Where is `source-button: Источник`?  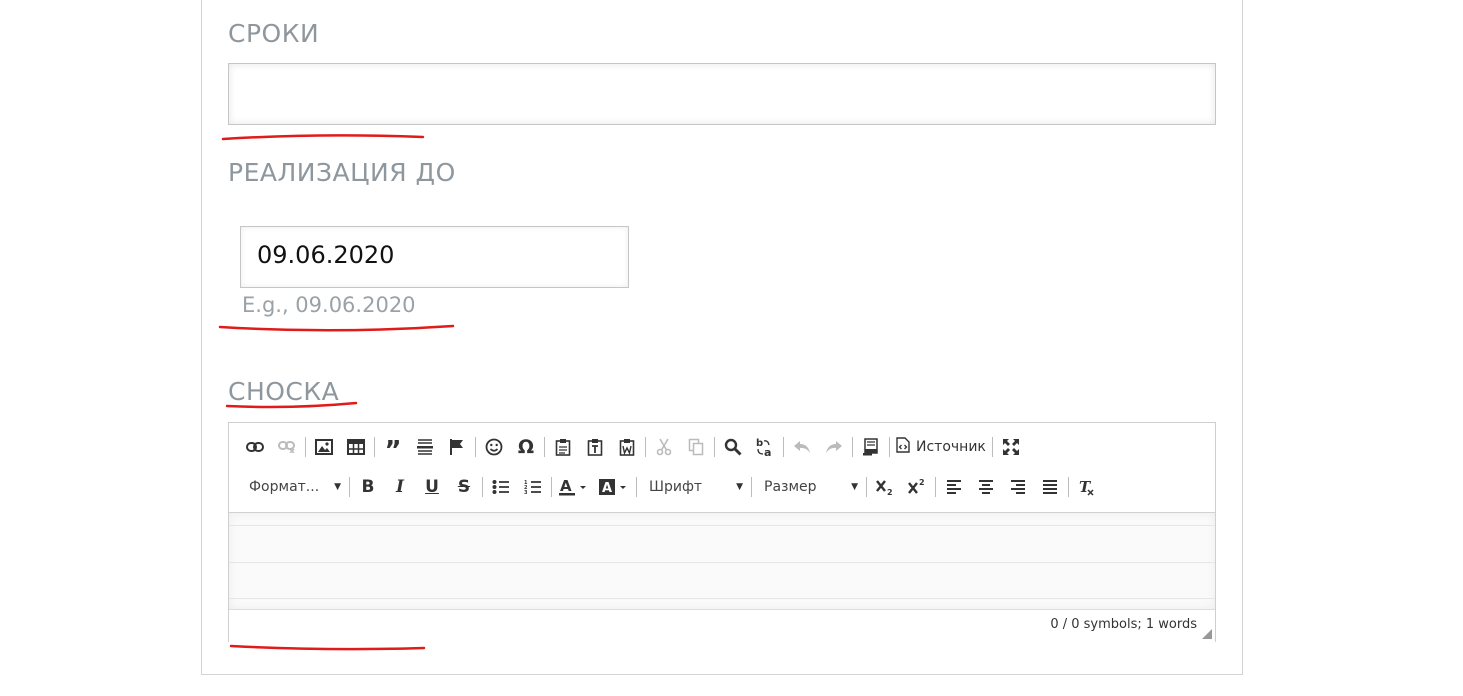
source-button: Источник is located at coordinates (941, 447).